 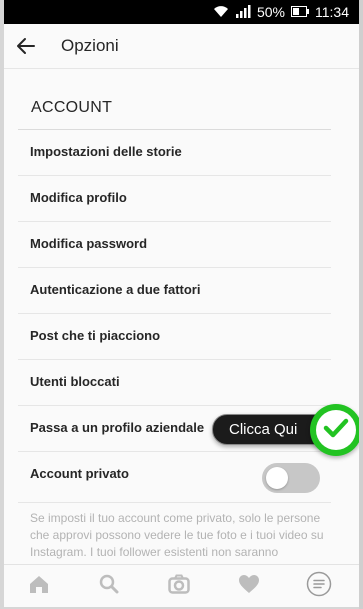 What do you see at coordinates (106, 151) in the screenshot?
I see `menu-item-label: Impostazioni delle storie` at bounding box center [106, 151].